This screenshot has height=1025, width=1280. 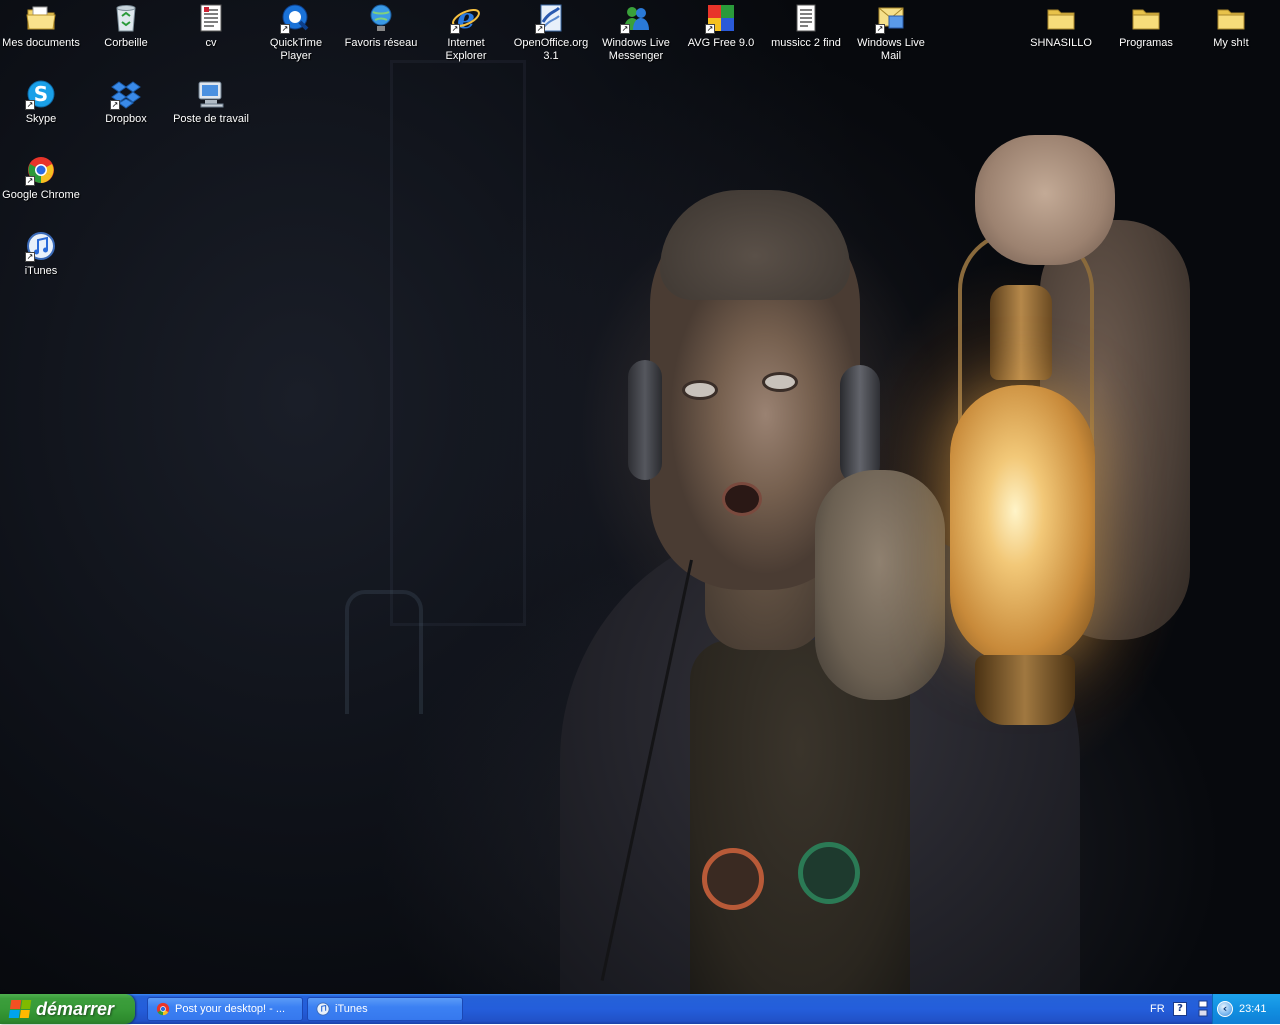 I want to click on wallpaper-chair, so click(x=384, y=652).